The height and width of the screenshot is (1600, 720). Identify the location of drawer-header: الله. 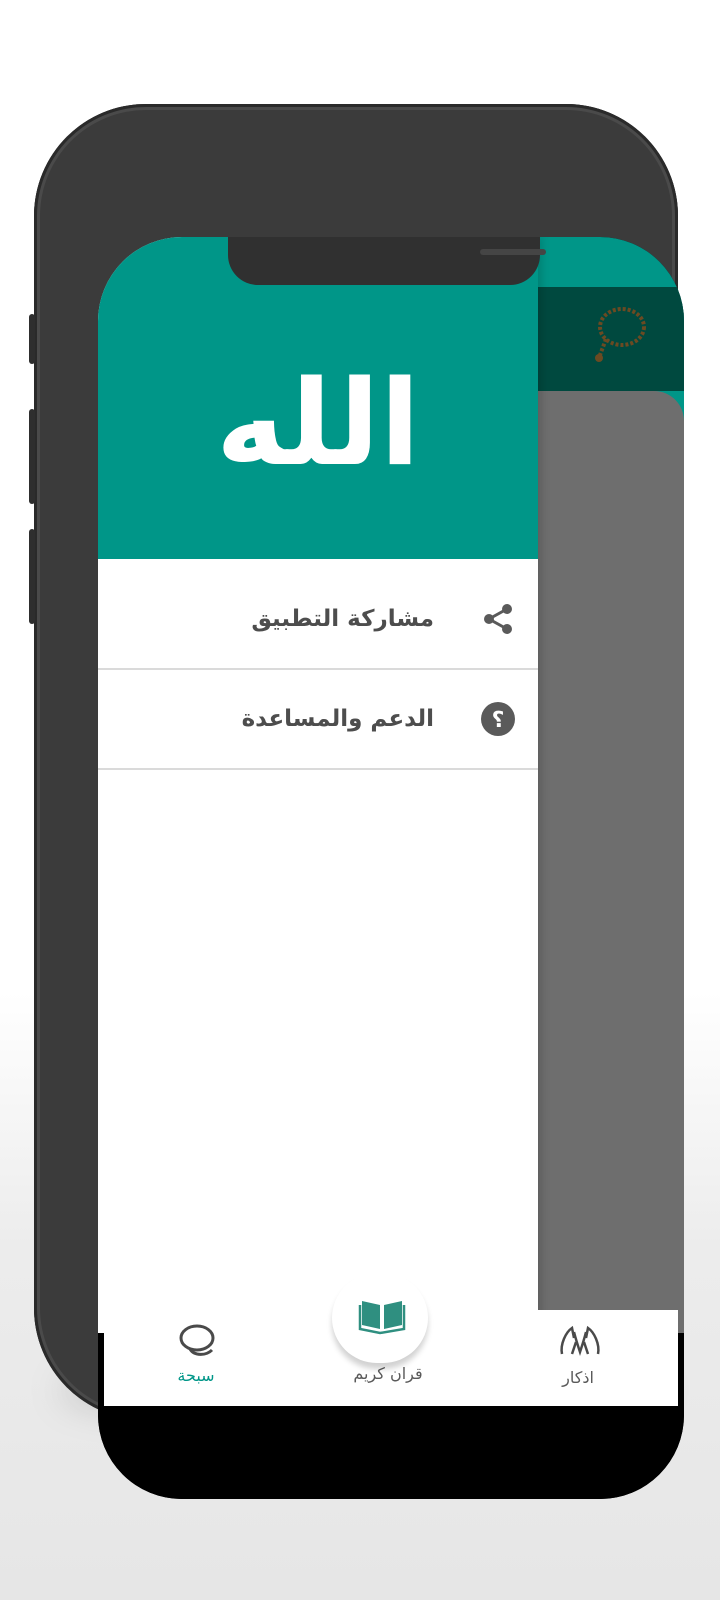
(318, 398).